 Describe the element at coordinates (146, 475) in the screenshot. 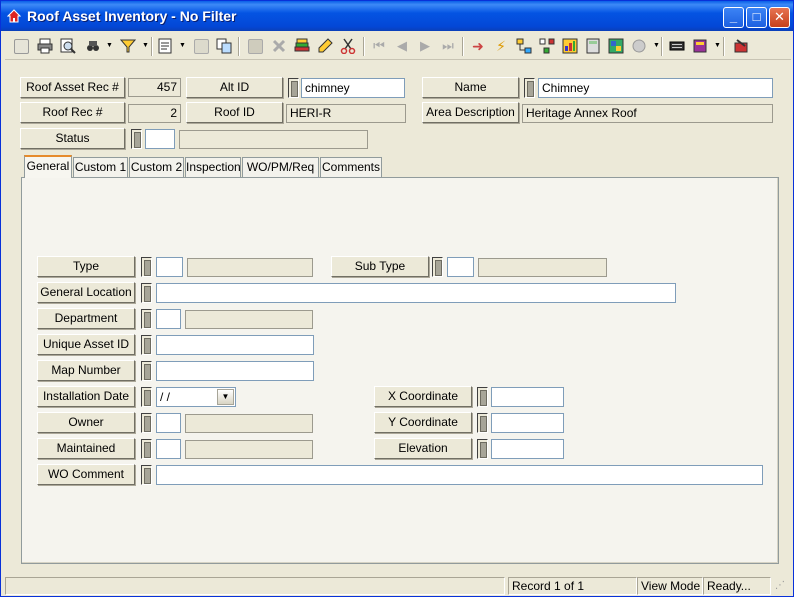

I see `wo-comment-indicator` at that location.